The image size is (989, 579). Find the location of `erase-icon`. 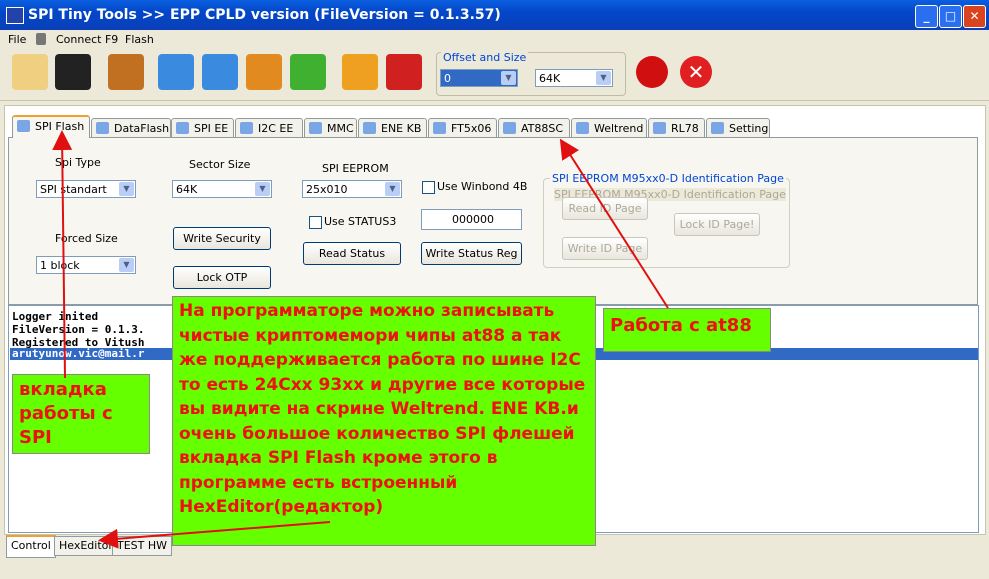

erase-icon is located at coordinates (404, 72).